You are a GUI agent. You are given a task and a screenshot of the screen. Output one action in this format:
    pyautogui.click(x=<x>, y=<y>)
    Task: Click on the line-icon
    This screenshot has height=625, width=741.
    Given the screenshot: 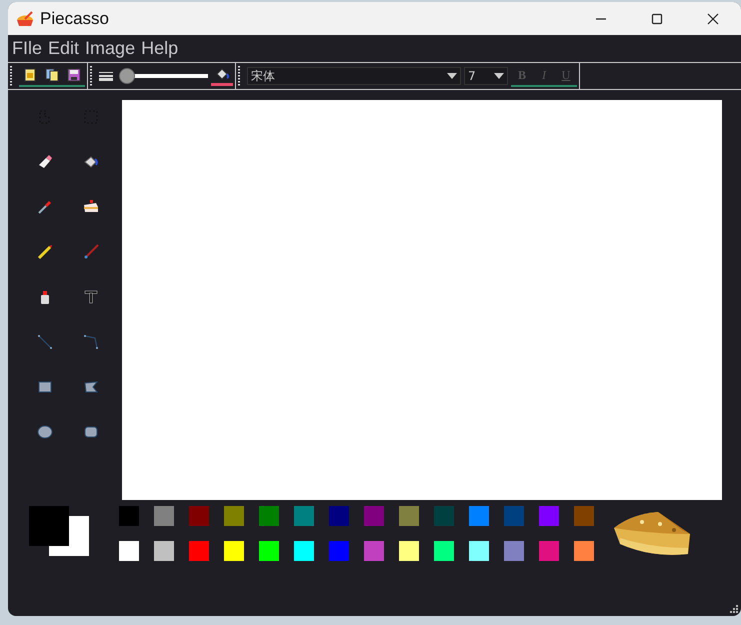 What is the action you would take?
    pyautogui.click(x=45, y=341)
    